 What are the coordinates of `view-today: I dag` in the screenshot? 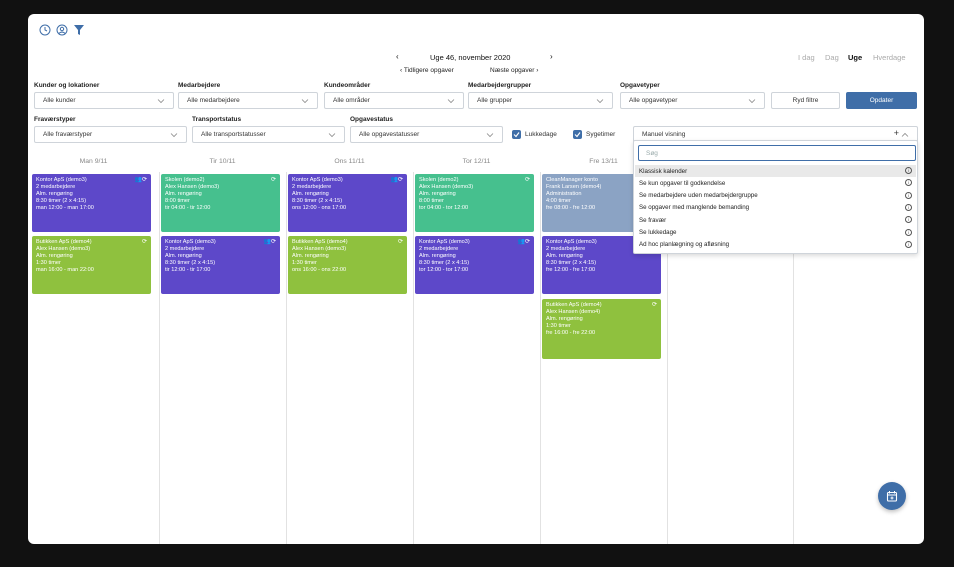 It's located at (806, 57).